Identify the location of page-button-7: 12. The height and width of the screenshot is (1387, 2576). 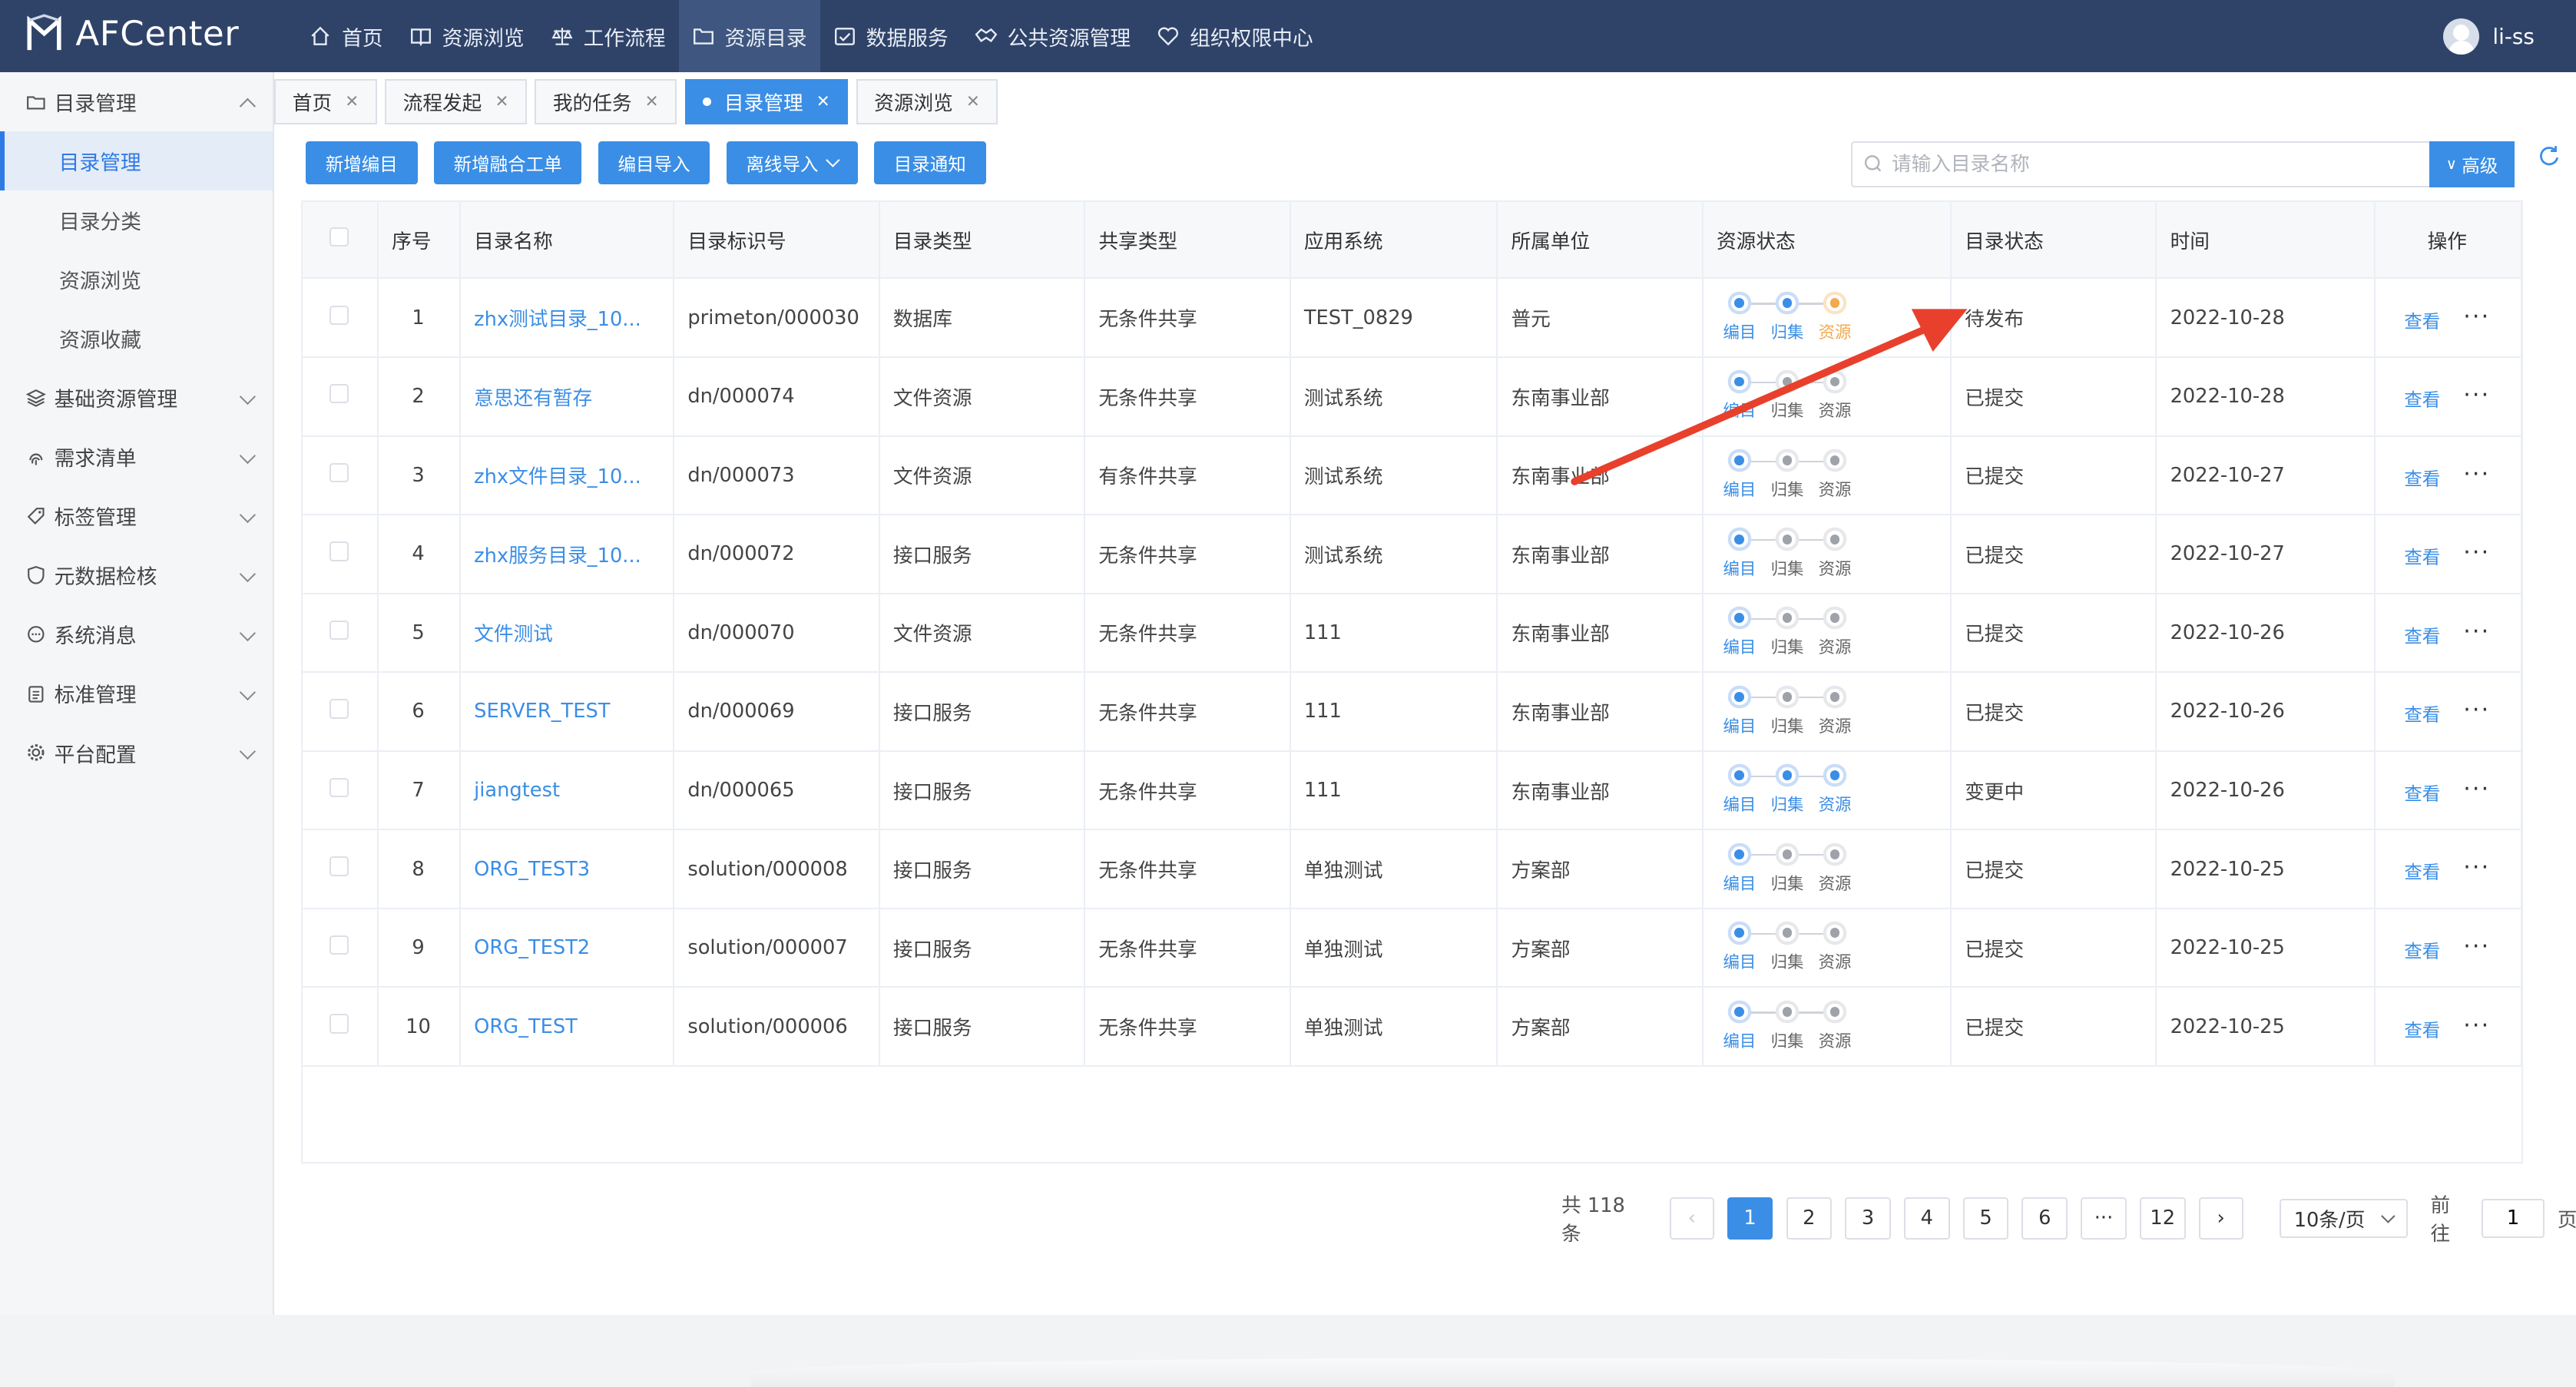
(2162, 1218).